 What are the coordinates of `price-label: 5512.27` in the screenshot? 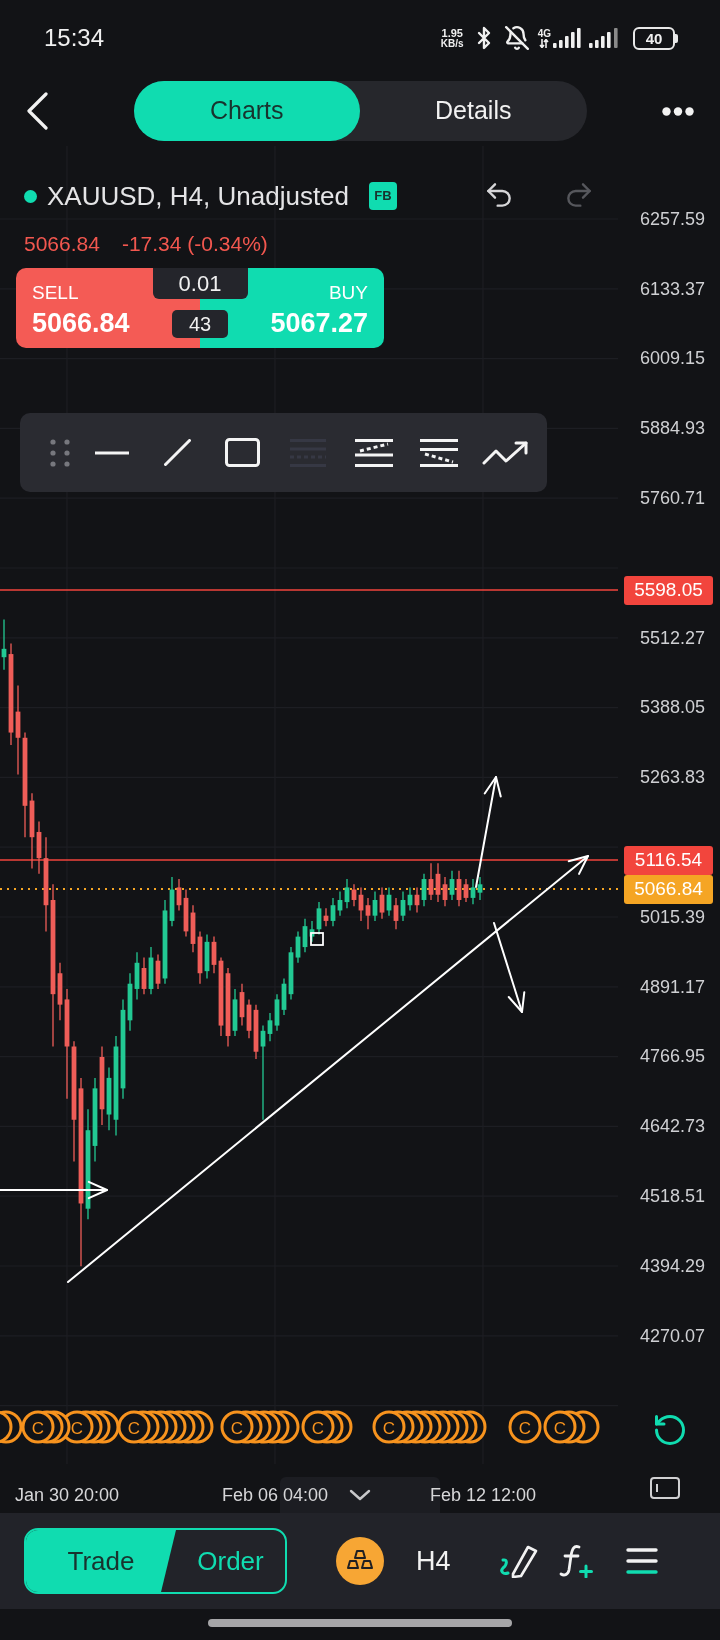 It's located at (672, 637).